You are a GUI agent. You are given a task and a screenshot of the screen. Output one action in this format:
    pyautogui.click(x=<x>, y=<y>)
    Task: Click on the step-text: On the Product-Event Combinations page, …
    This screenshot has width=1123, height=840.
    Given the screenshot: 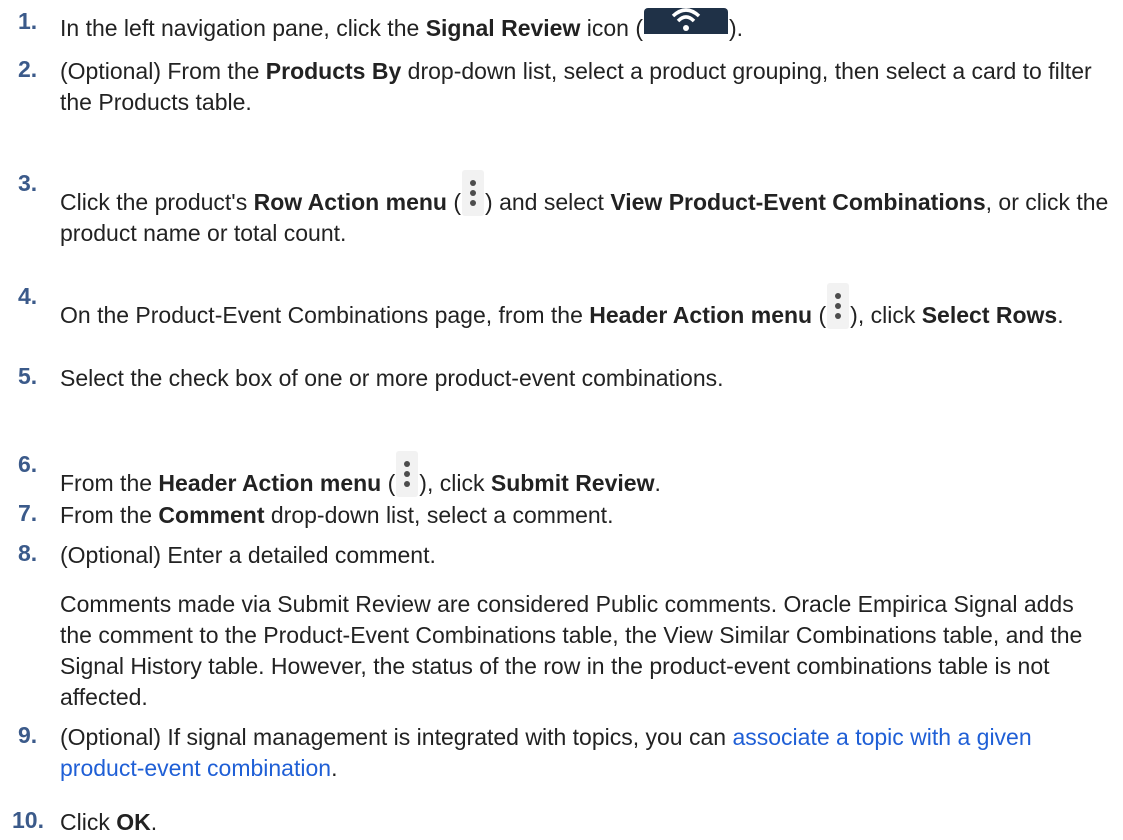 What is the action you would take?
    pyautogui.click(x=325, y=315)
    